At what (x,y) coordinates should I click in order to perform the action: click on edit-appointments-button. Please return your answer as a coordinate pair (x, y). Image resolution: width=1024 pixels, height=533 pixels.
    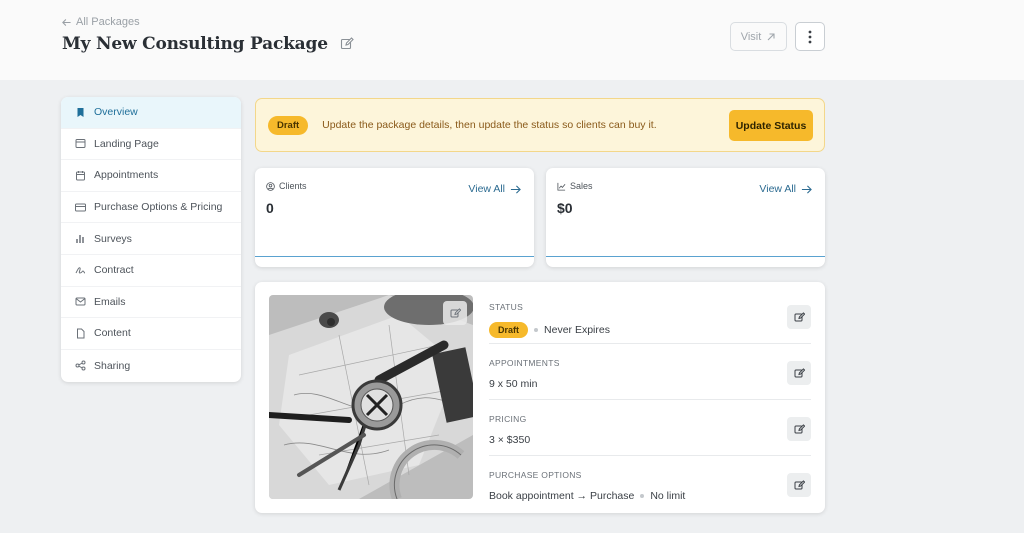
    Looking at the image, I should click on (799, 373).